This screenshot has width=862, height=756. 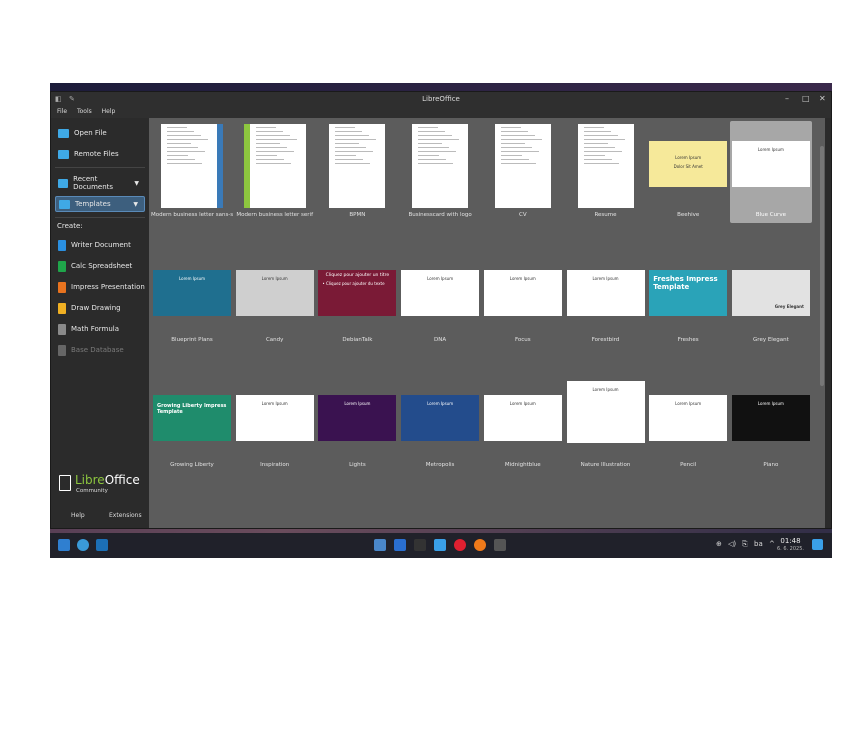 What do you see at coordinates (64, 204) in the screenshot?
I see `templates-folder-icon` at bounding box center [64, 204].